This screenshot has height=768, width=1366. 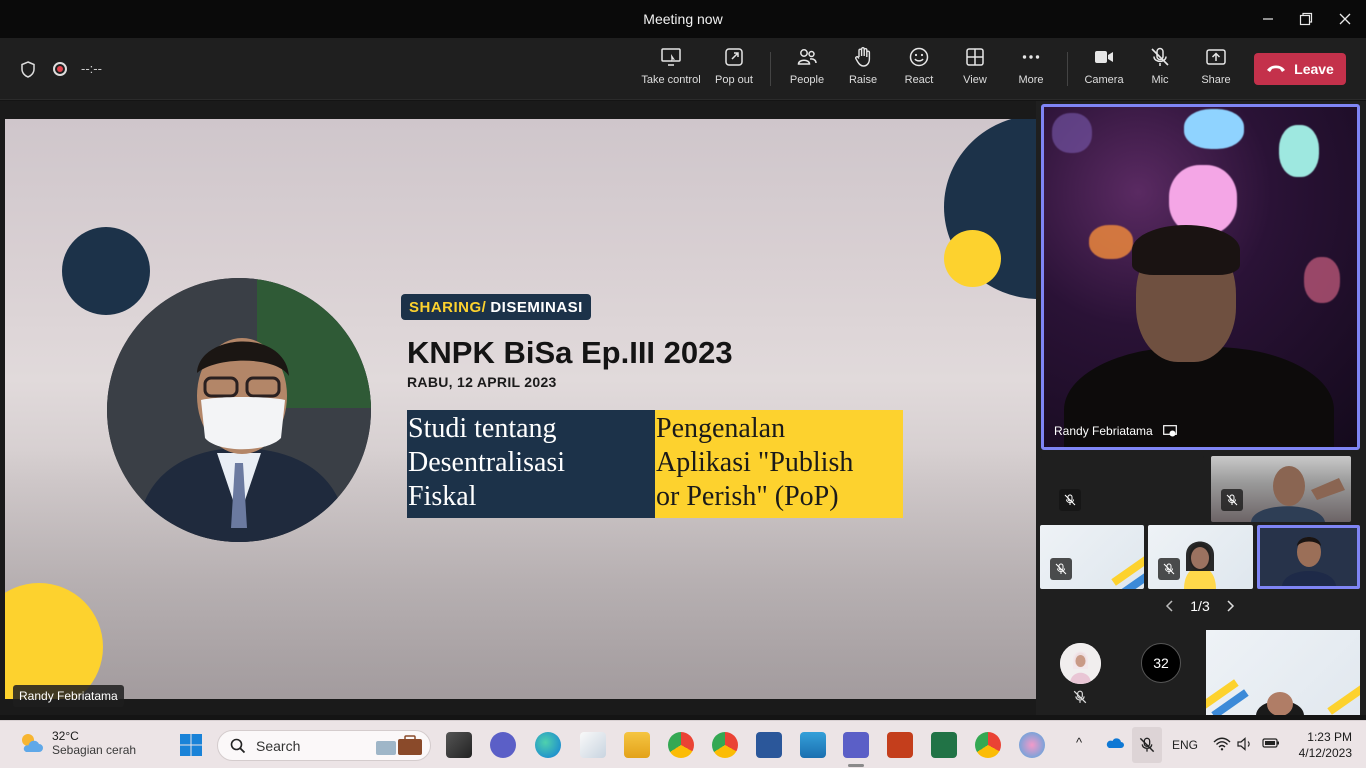 What do you see at coordinates (721, 428) in the screenshot?
I see `topic2-line: Pengenalan` at bounding box center [721, 428].